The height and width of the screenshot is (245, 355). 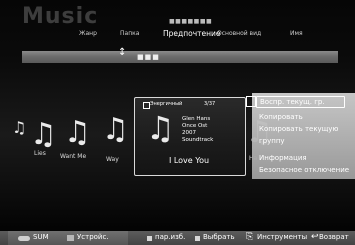 I want to click on track-counter: 3/37, so click(x=210, y=104).